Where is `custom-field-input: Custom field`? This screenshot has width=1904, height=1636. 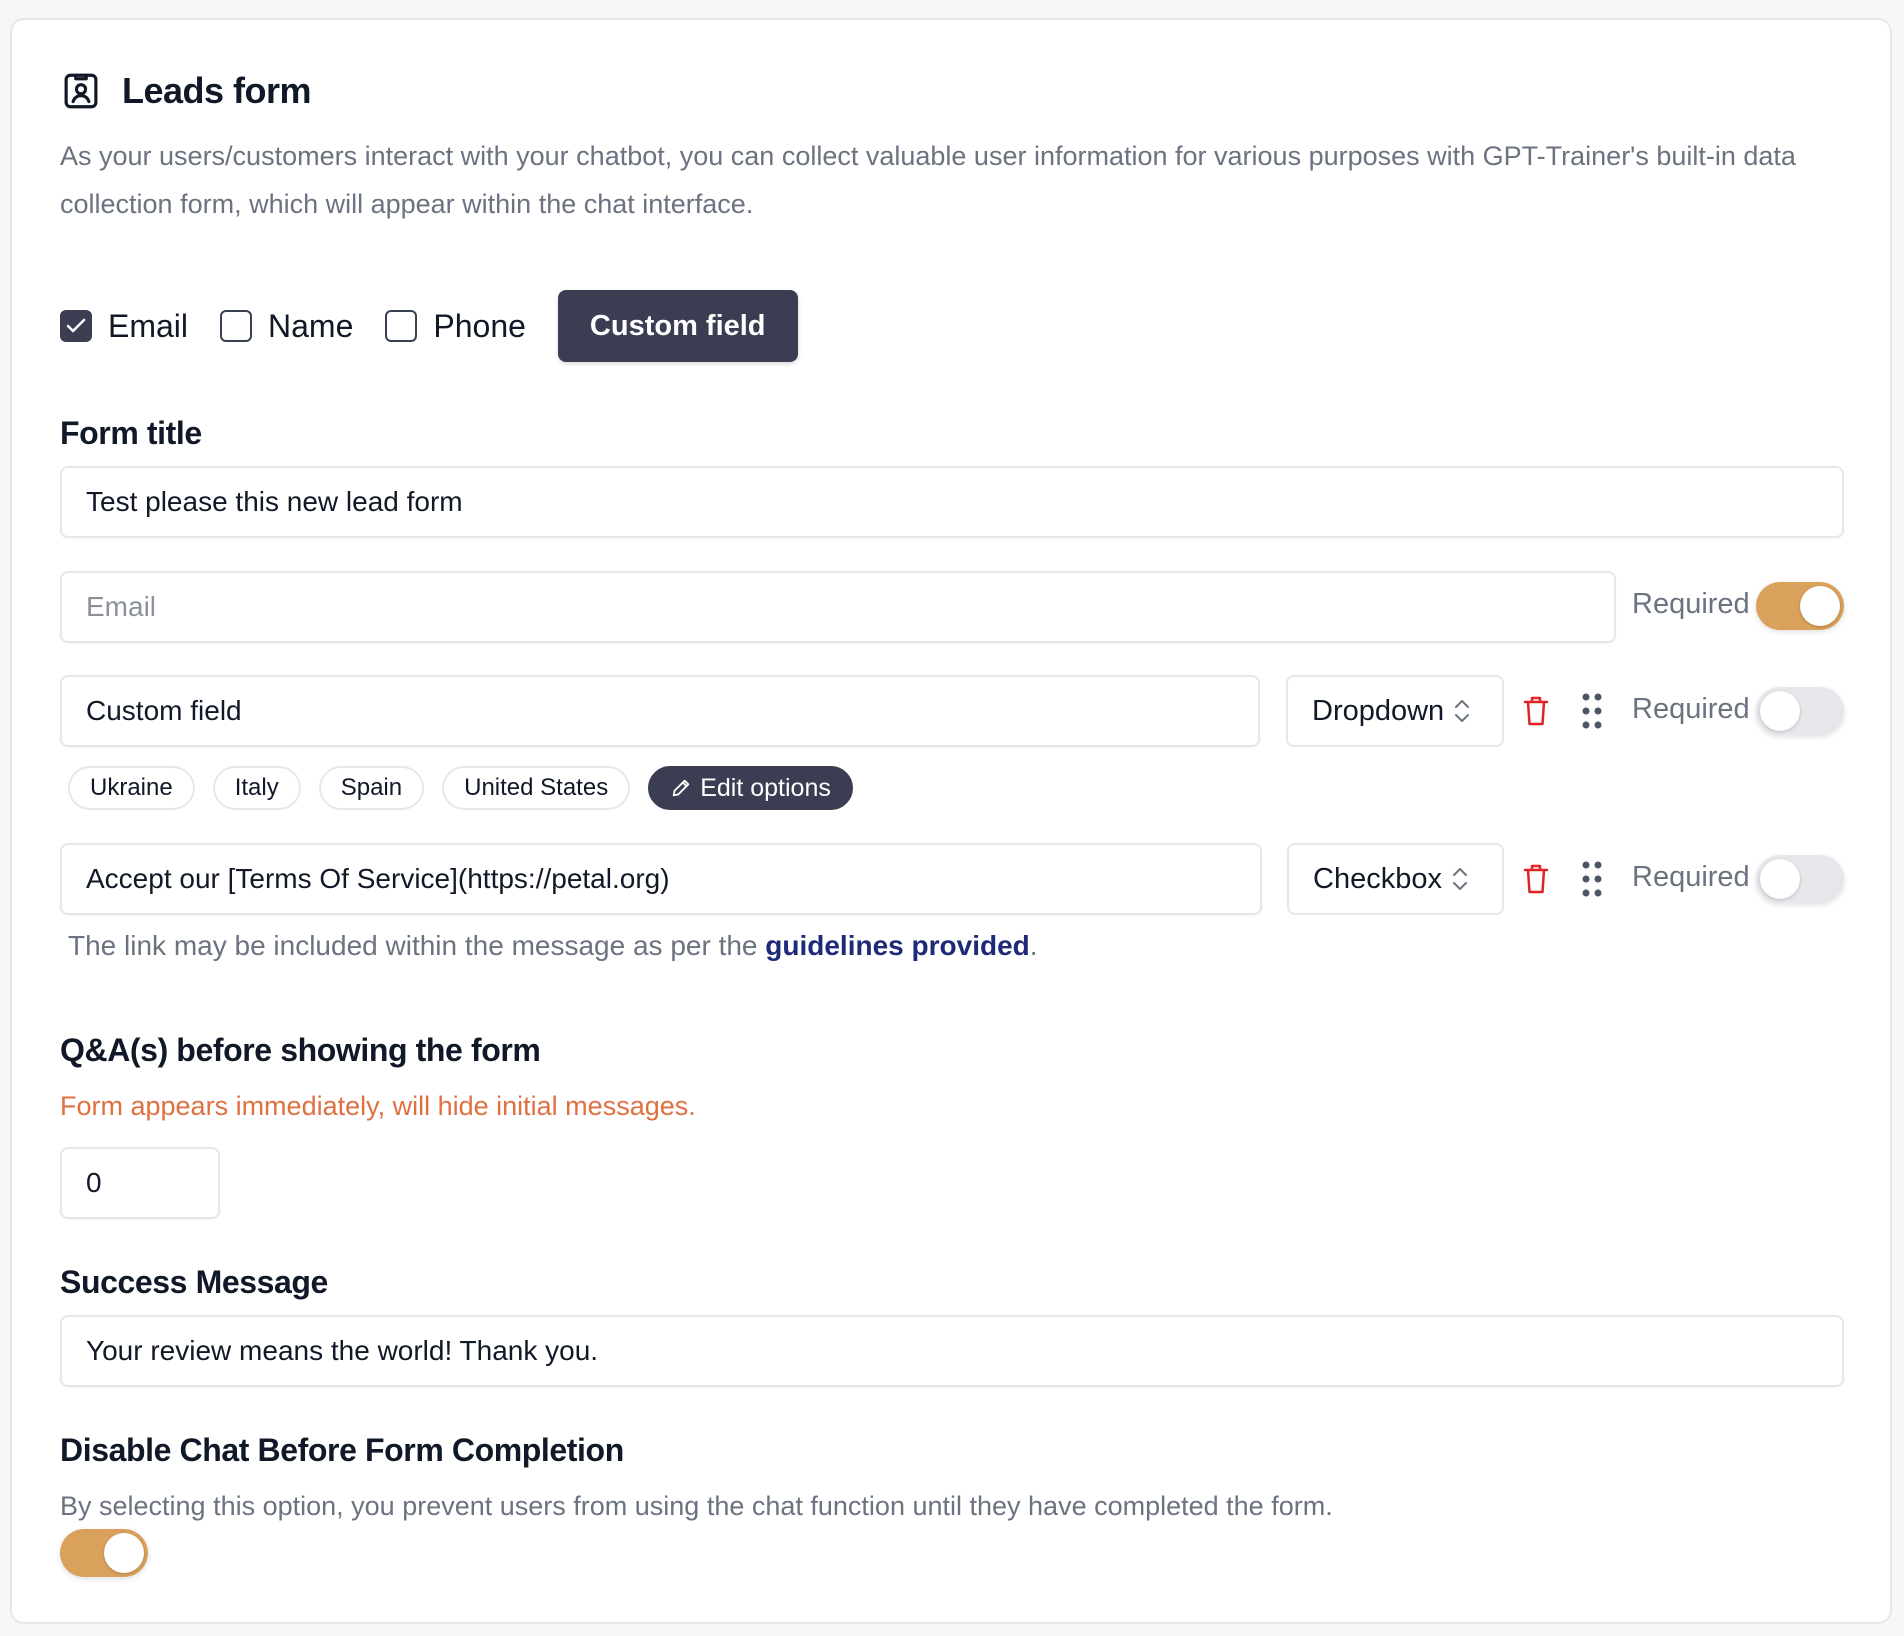
custom-field-input: Custom field is located at coordinates (660, 711).